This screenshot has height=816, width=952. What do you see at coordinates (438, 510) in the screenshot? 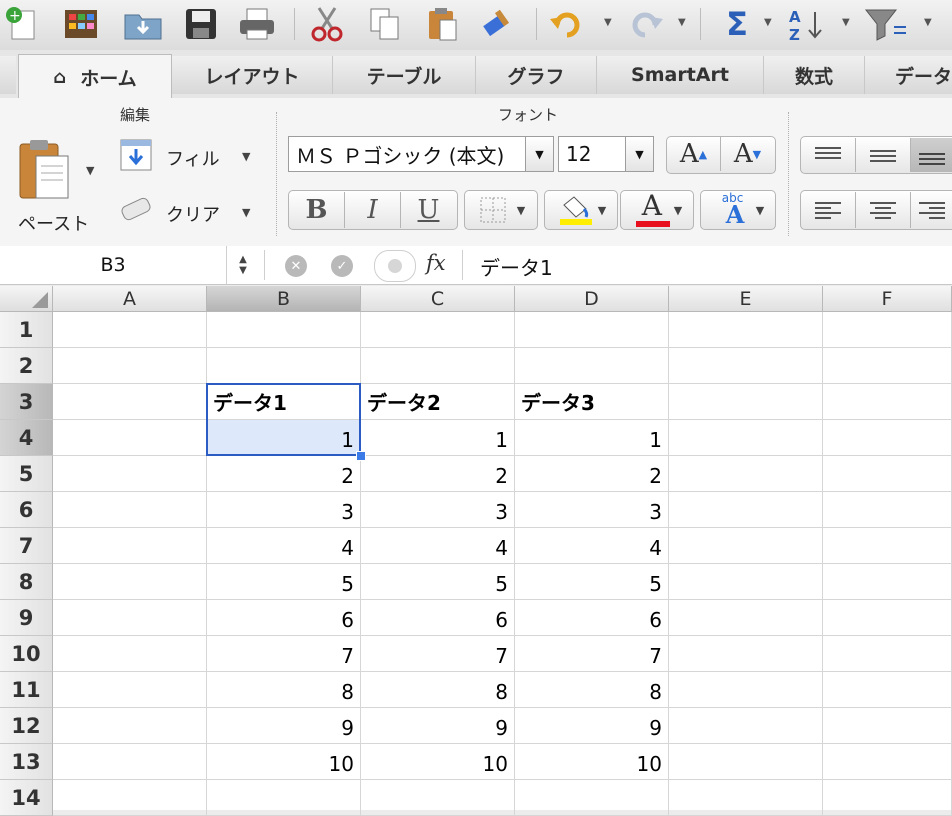
I see `cell-c6: 3` at bounding box center [438, 510].